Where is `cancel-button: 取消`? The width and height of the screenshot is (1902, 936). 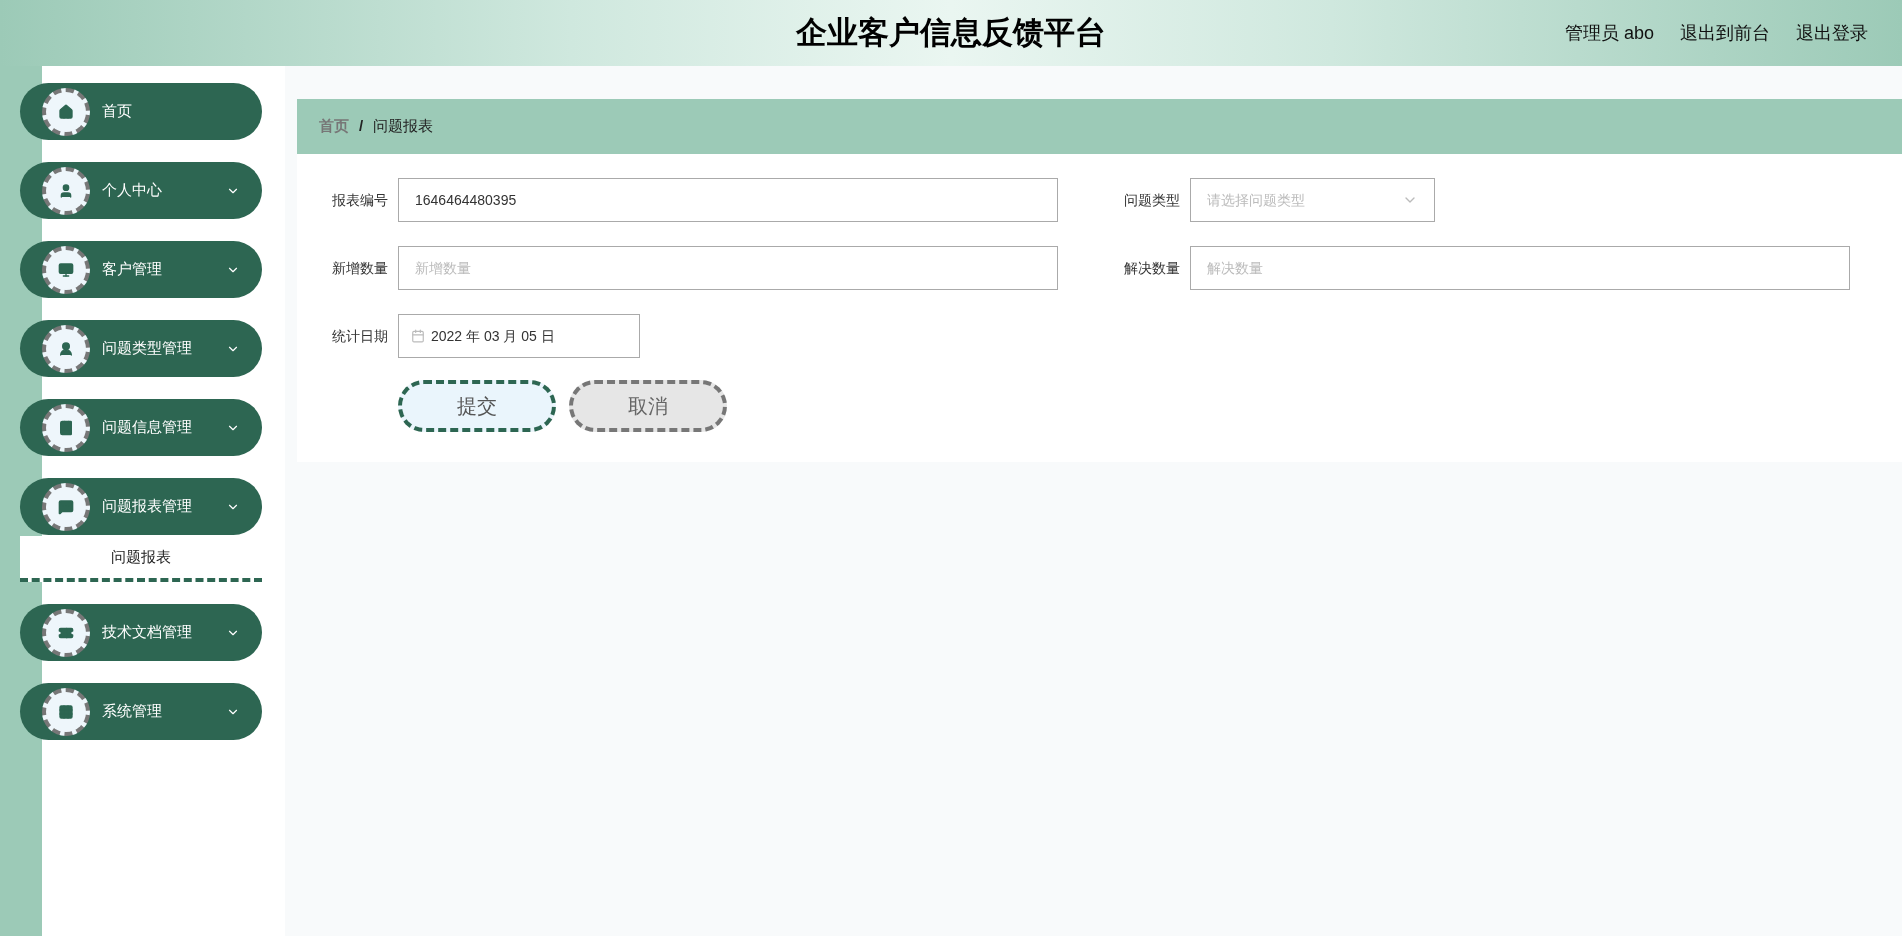 cancel-button: 取消 is located at coordinates (648, 406).